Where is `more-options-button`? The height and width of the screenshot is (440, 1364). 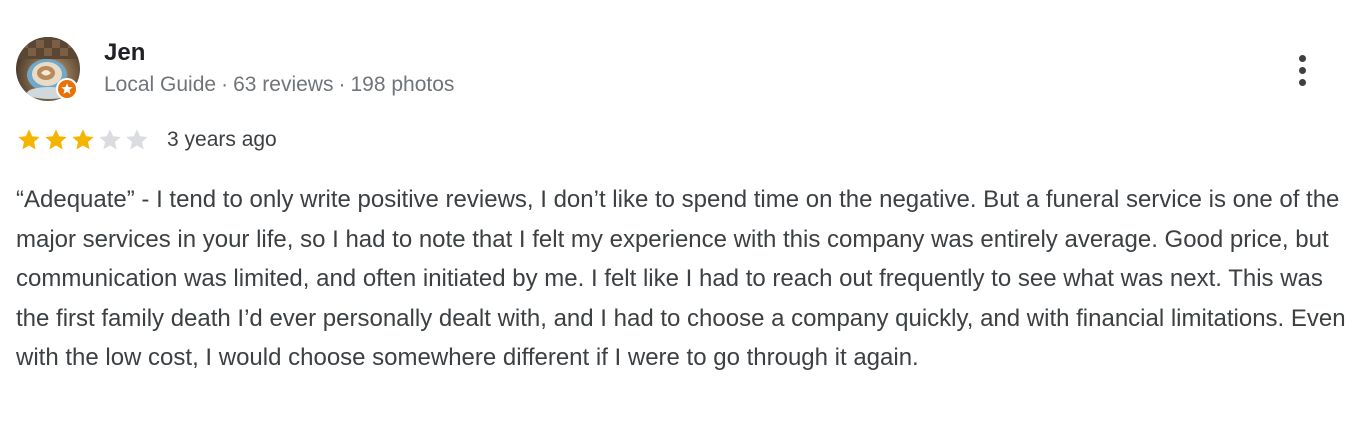
more-options-button is located at coordinates (1302, 70).